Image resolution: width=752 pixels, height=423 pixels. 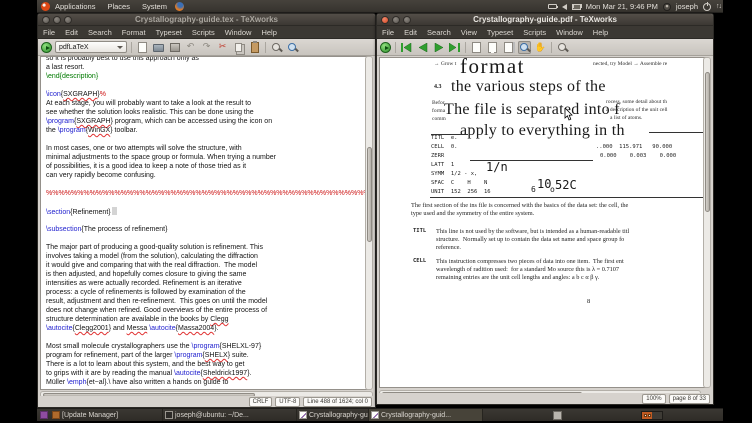 What do you see at coordinates (540, 47) in the screenshot?
I see `hand-tool-button: ✋` at bounding box center [540, 47].